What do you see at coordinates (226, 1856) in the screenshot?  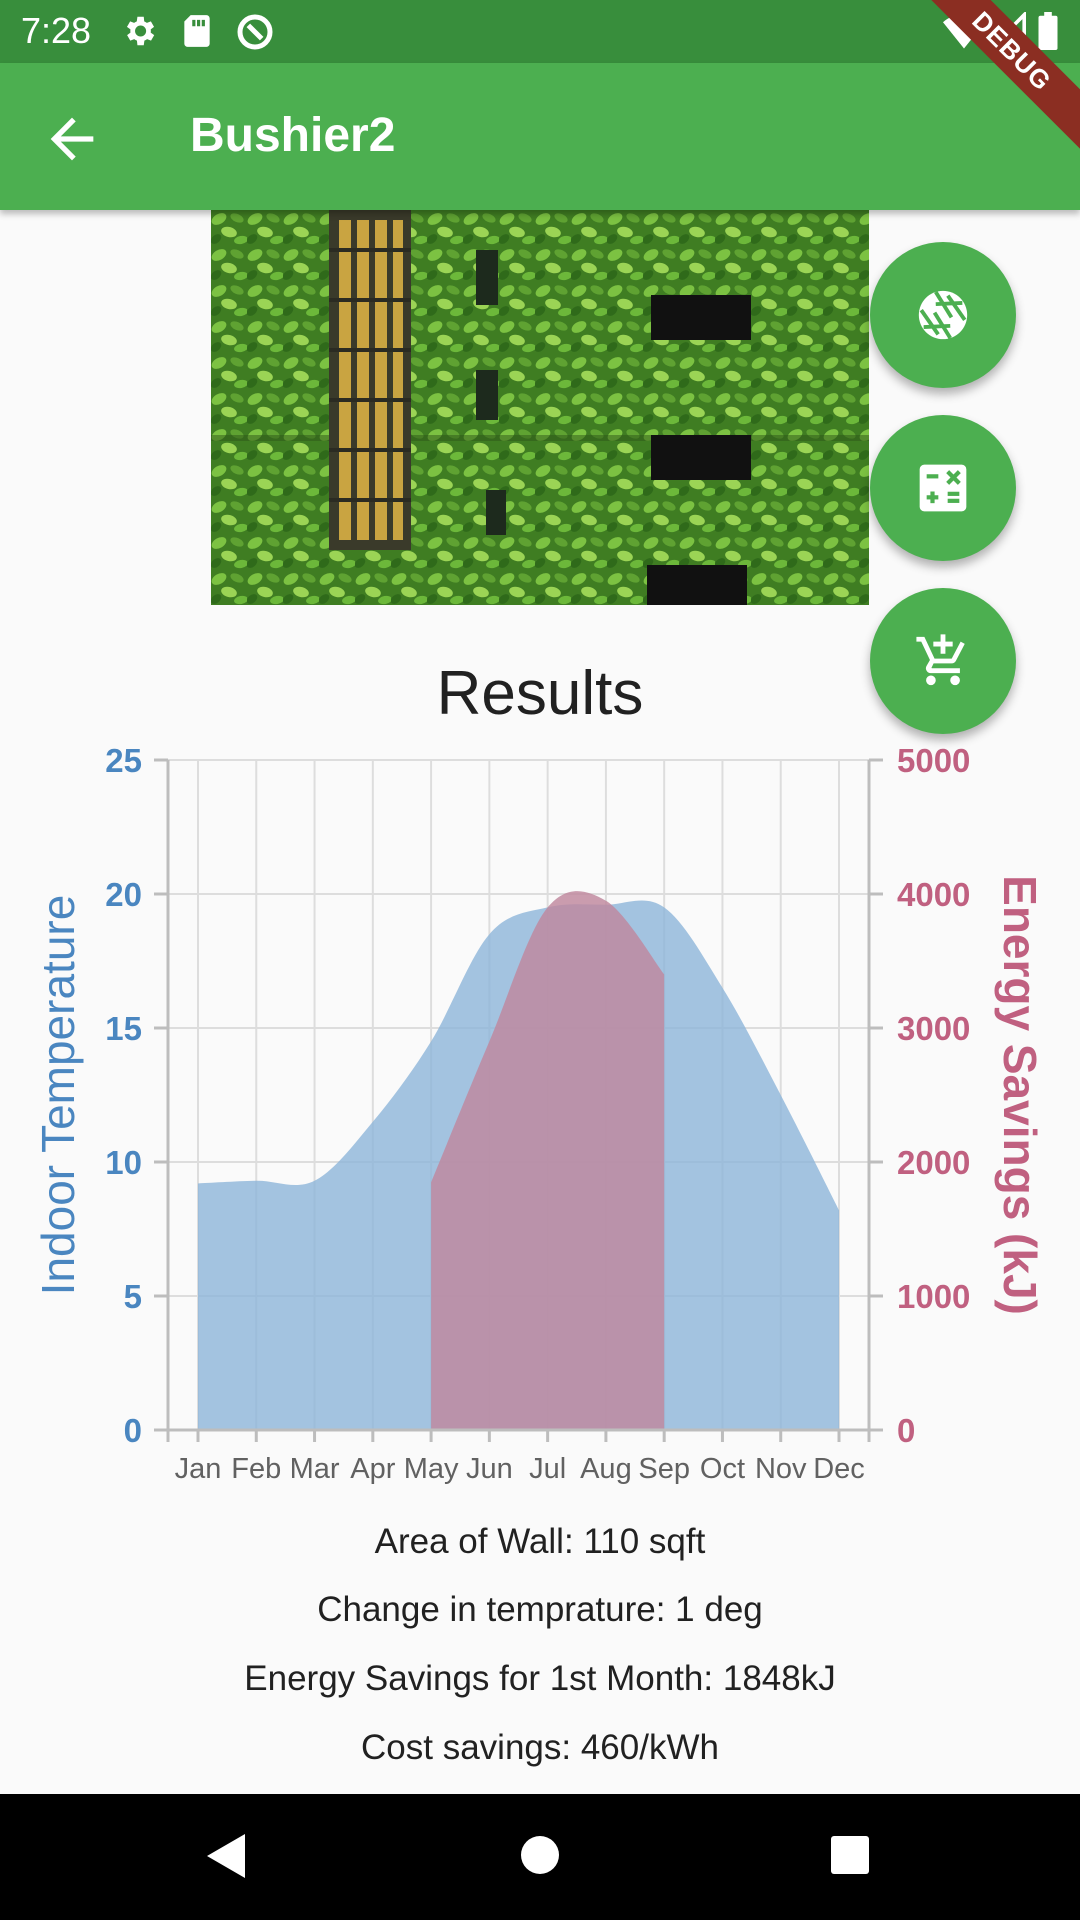 I see `nav-back-button` at bounding box center [226, 1856].